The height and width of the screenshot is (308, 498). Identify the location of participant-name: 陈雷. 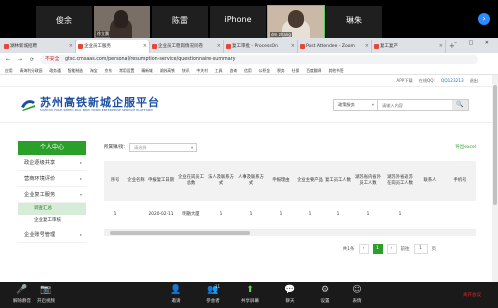
(180, 20).